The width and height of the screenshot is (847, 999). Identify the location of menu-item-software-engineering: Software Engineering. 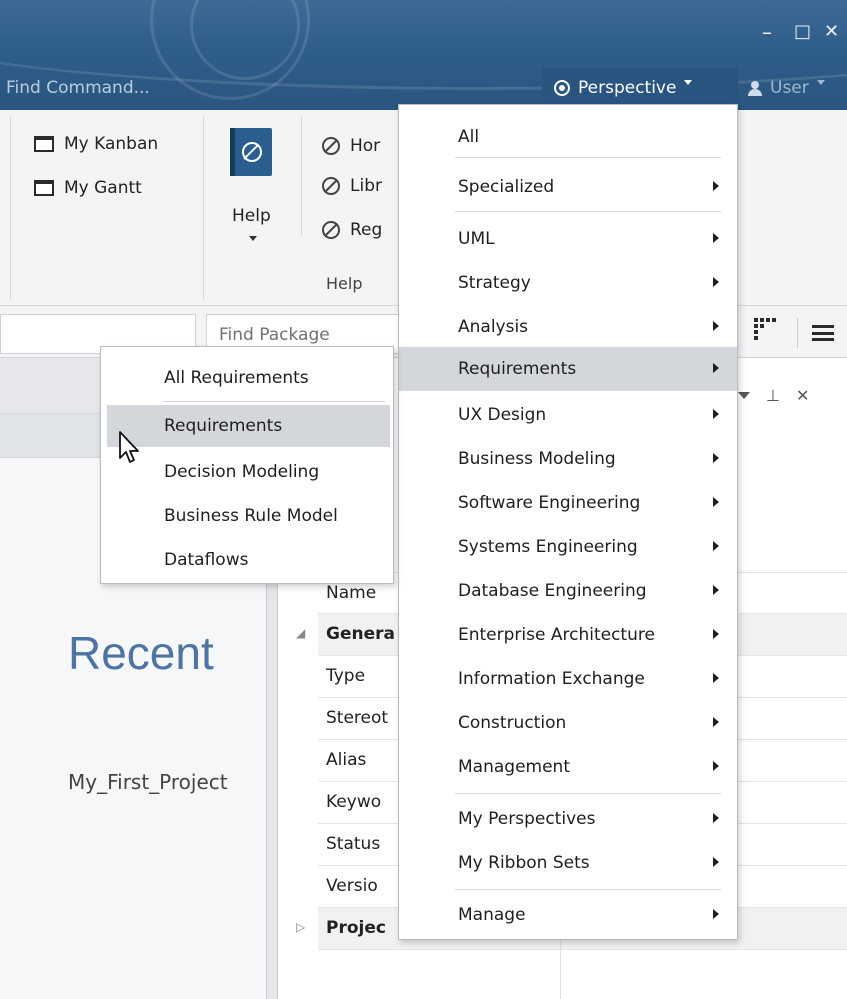
(568, 503).